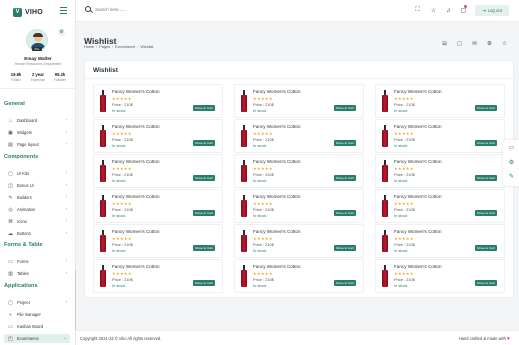 The width and height of the screenshot is (519, 345). I want to click on message-icon: ▢, so click(463, 10).